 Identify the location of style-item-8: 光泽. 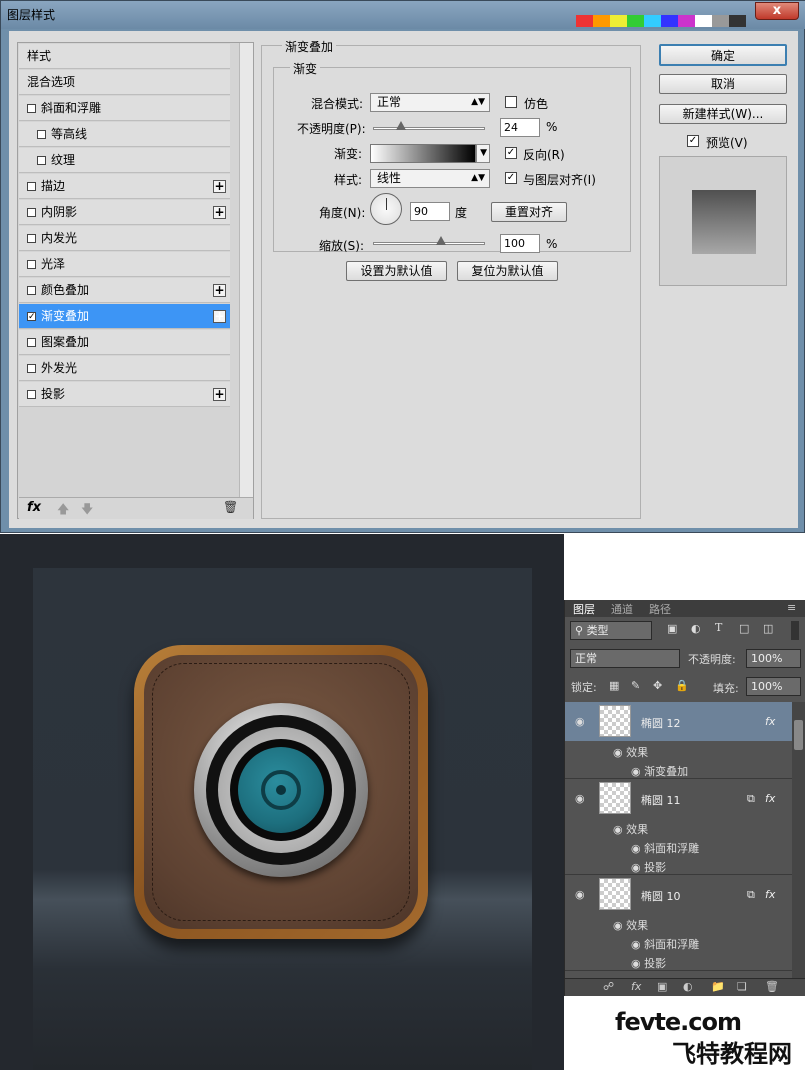
(124, 264).